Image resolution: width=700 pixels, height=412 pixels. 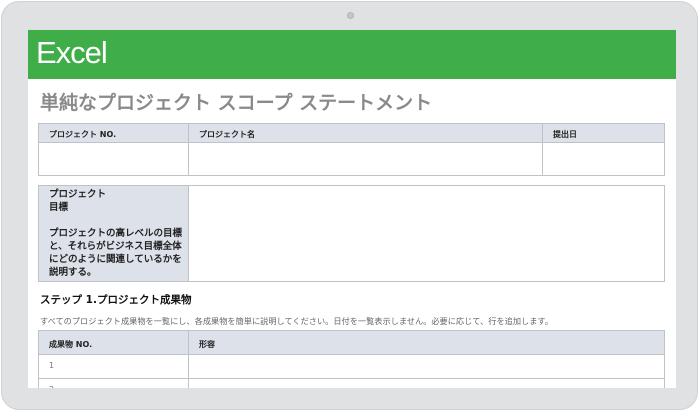 I want to click on cell-project-name, so click(x=365, y=159).